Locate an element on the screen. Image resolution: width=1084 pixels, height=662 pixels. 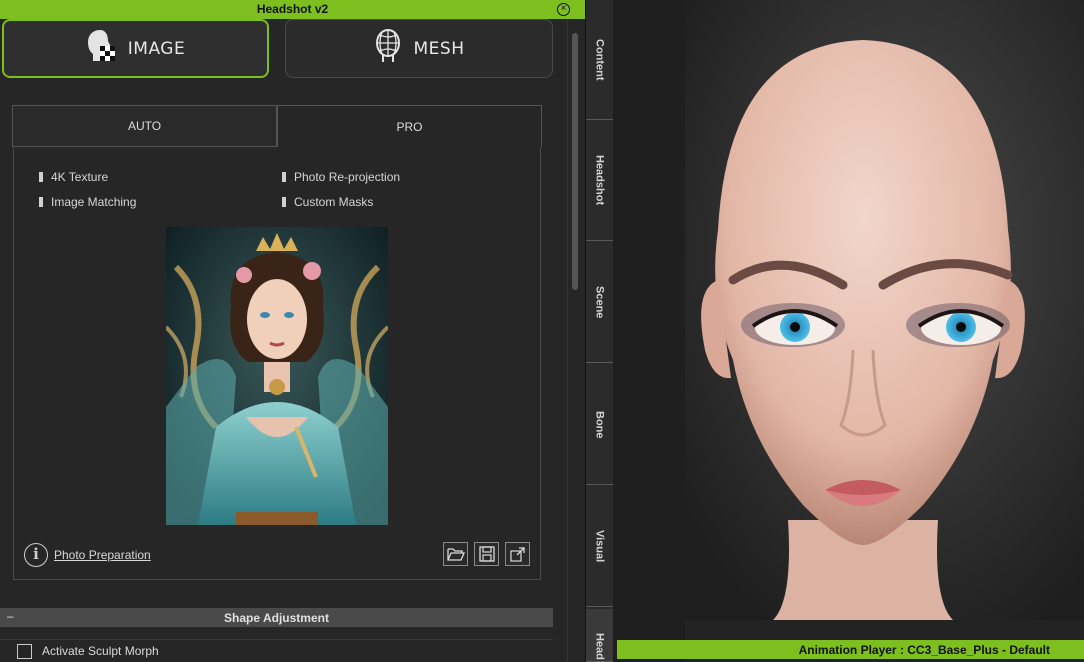
feature-photo-reprojection: Photo Re-projection is located at coordinates (341, 177).